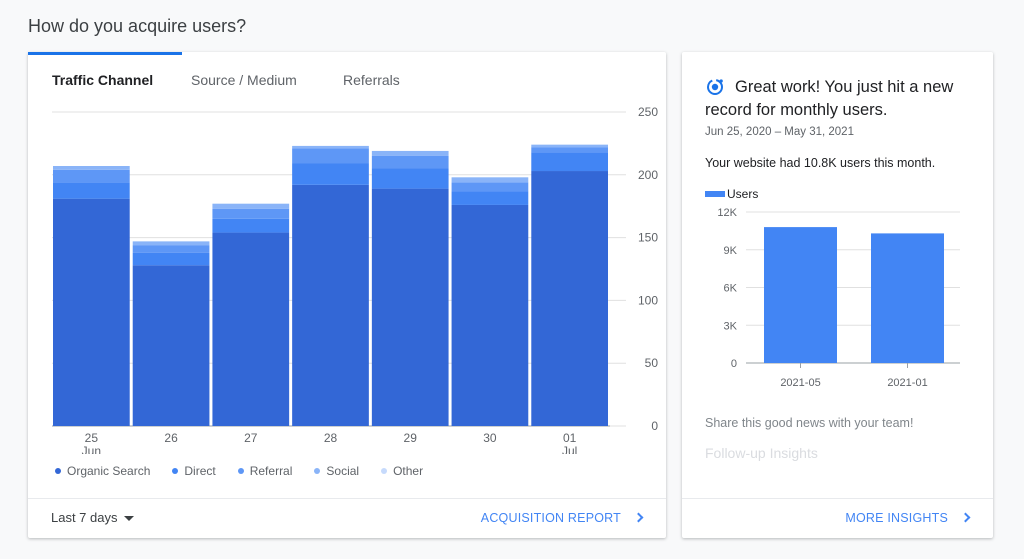 Image resolution: width=1024 pixels, height=559 pixels. I want to click on legend-item-other: Other, so click(402, 471).